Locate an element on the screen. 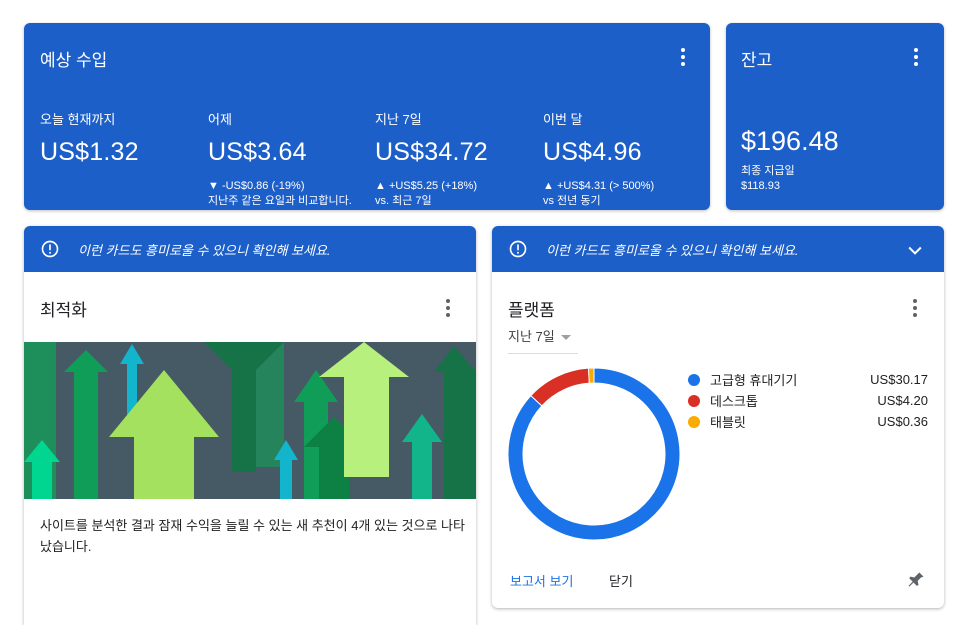  card-actions: 보고서 보기 닫기 is located at coordinates (587, 580).